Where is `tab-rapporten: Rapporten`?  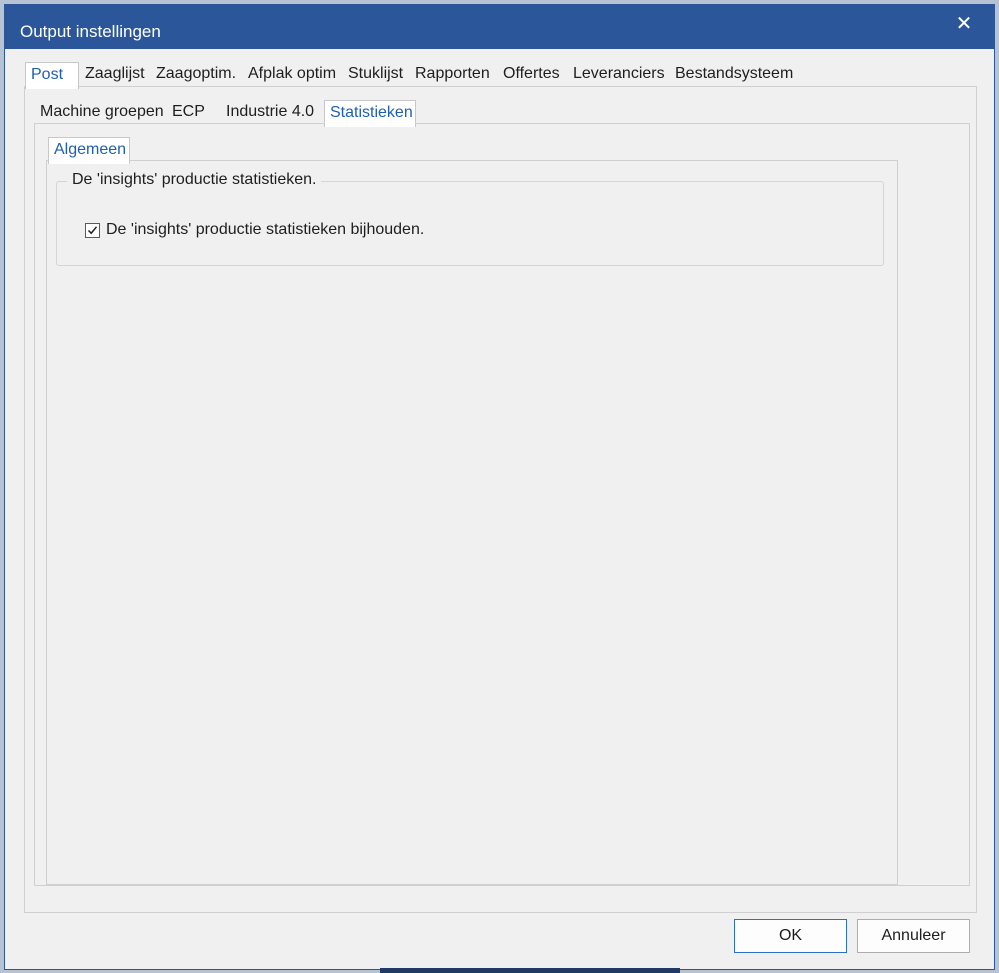 tab-rapporten: Rapporten is located at coordinates (452, 75).